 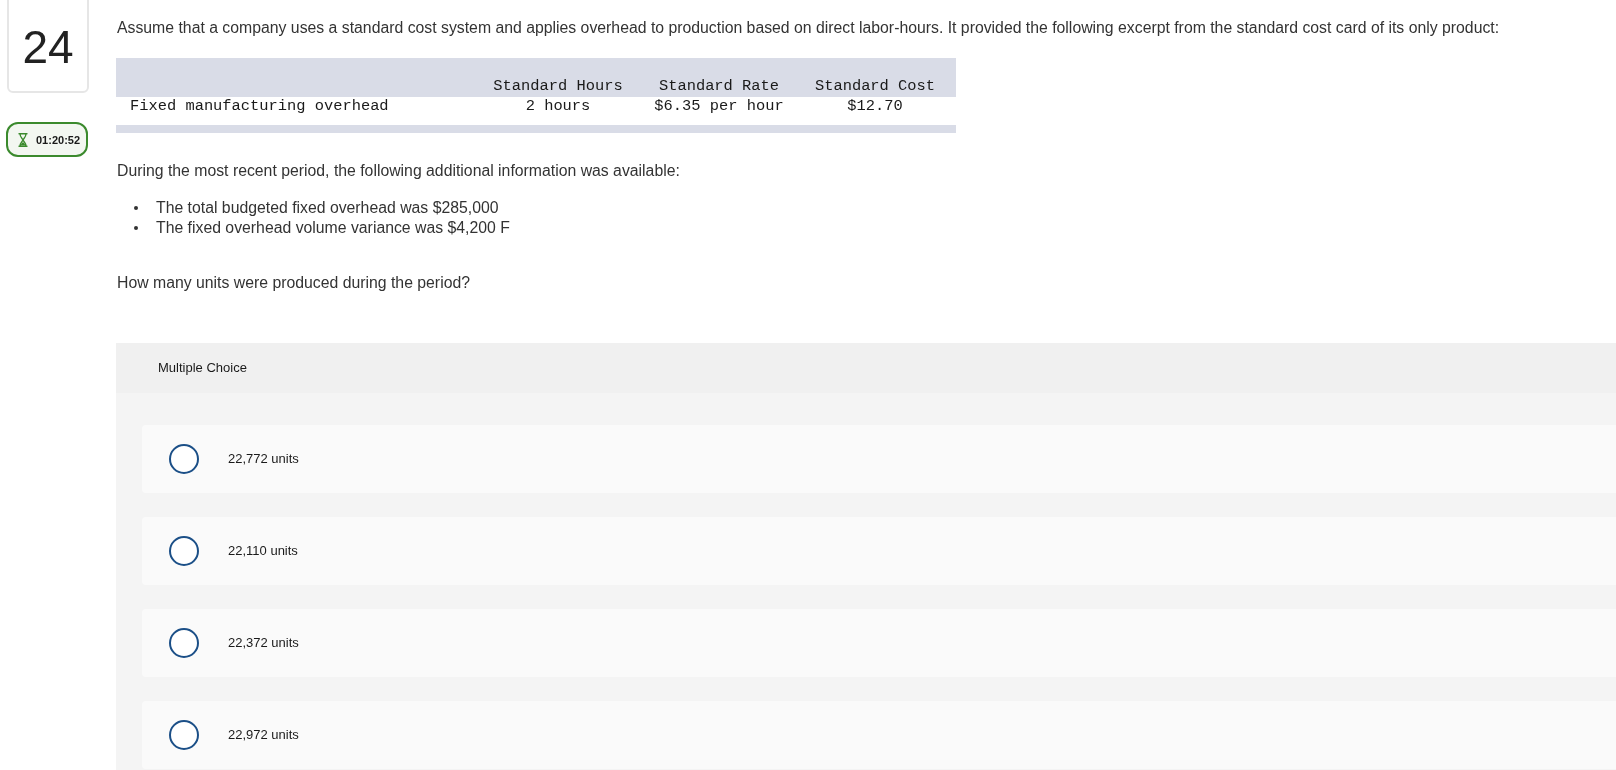 What do you see at coordinates (259, 106) in the screenshot?
I see `row-label: Fixed manufacturing overhead` at bounding box center [259, 106].